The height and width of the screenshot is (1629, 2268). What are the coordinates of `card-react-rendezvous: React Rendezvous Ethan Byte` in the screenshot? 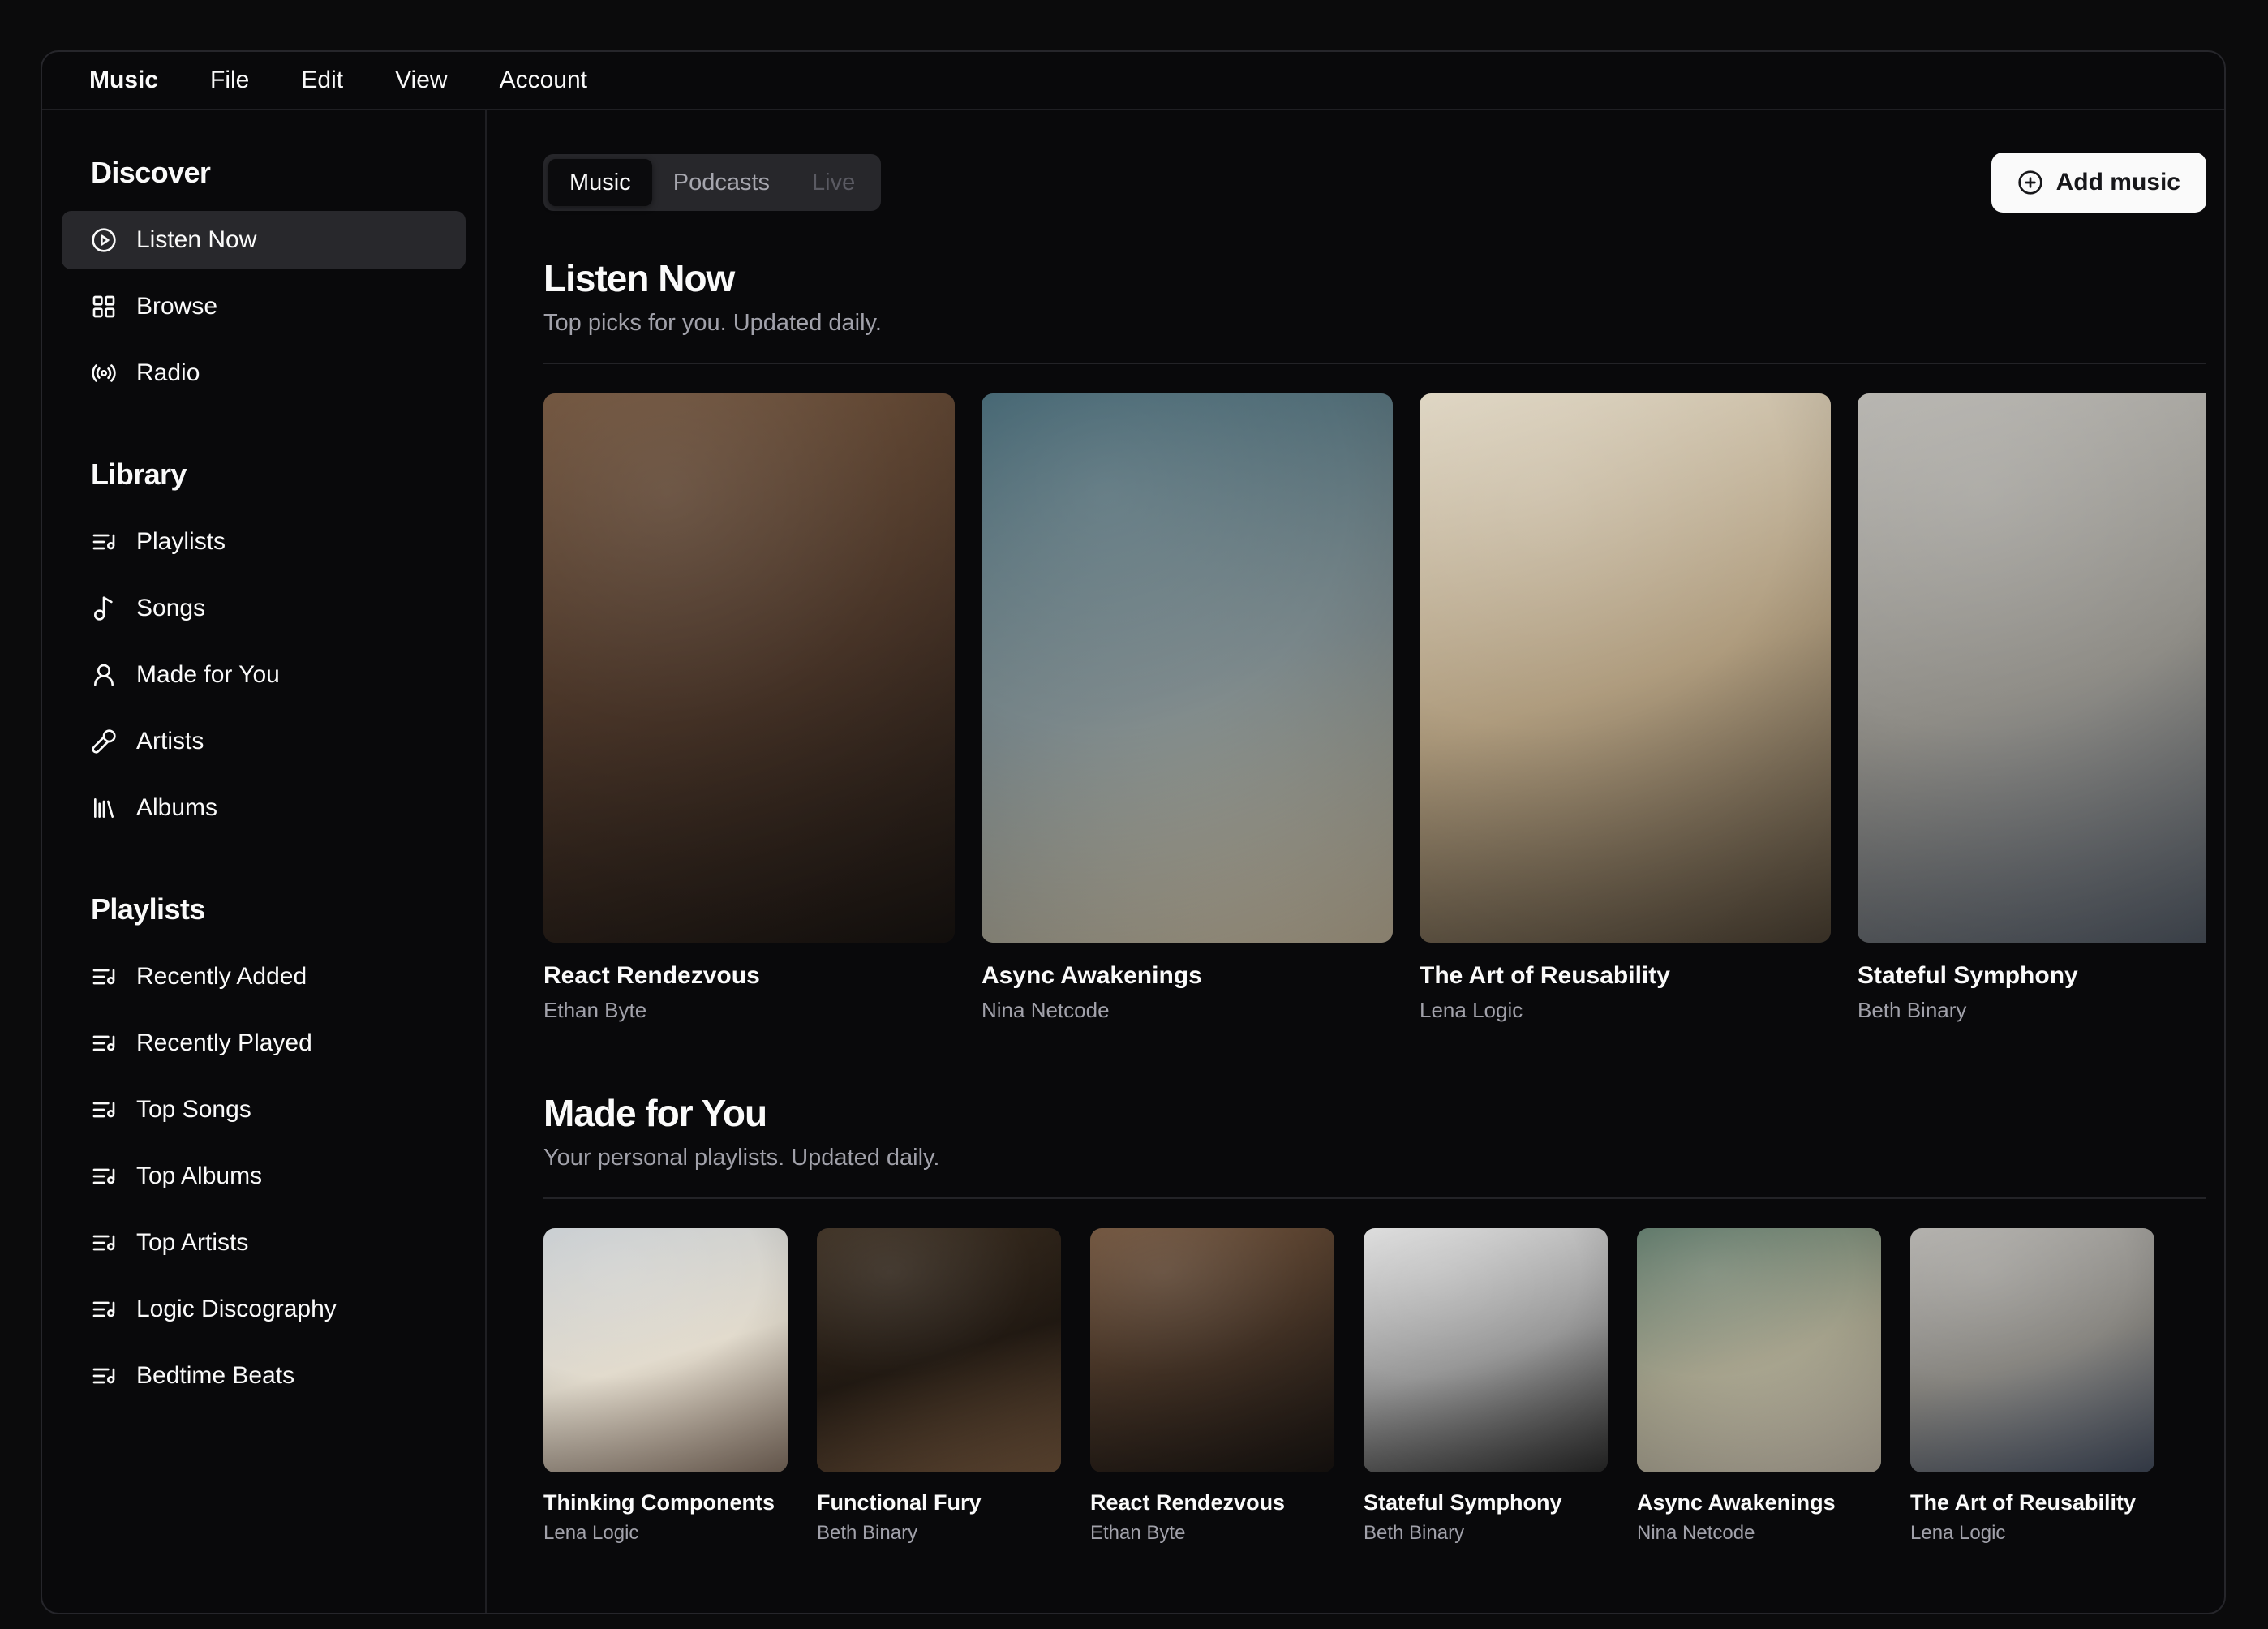 It's located at (749, 708).